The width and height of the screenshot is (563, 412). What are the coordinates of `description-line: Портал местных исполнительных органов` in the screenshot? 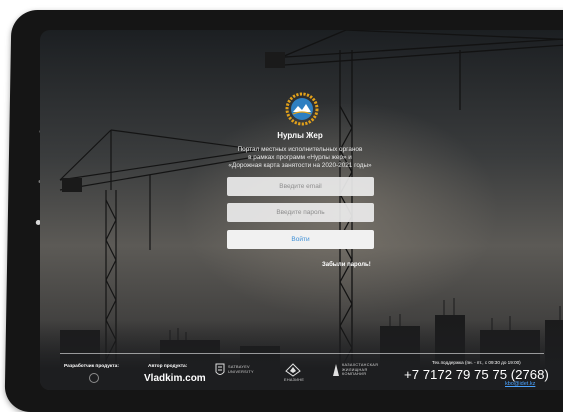 It's located at (300, 149).